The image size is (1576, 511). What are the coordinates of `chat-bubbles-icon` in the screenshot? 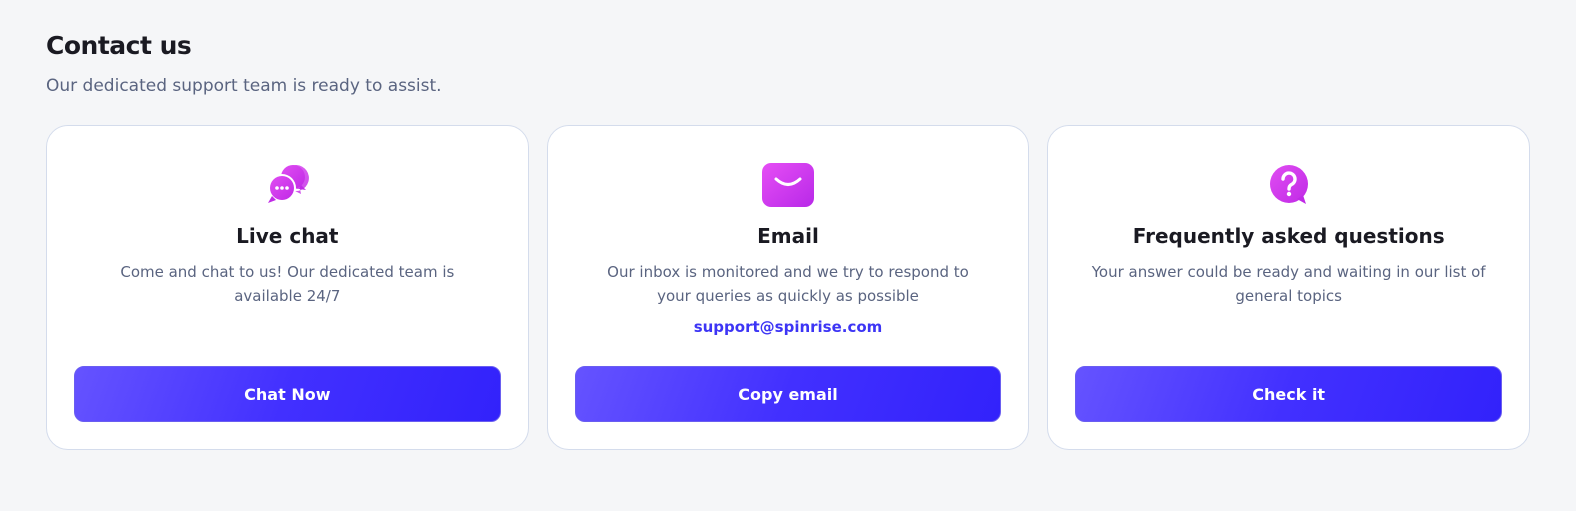 It's located at (287, 185).